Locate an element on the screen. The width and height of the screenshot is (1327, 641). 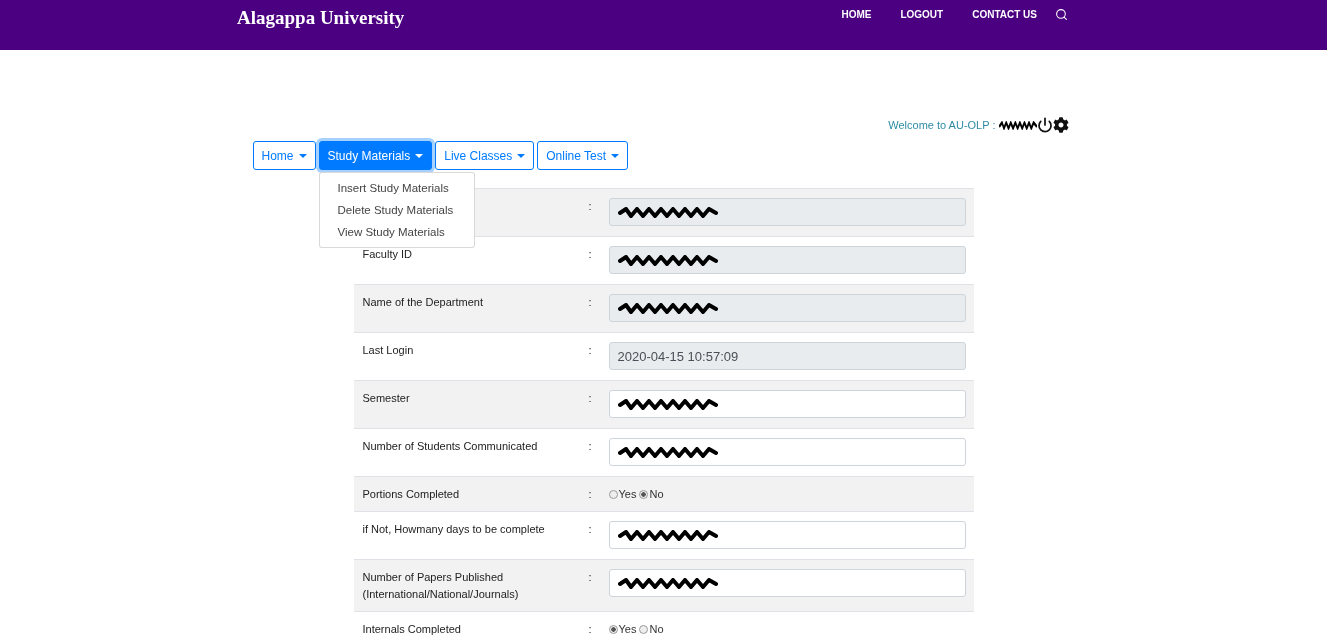
field-label: Portions Completed is located at coordinates (411, 494).